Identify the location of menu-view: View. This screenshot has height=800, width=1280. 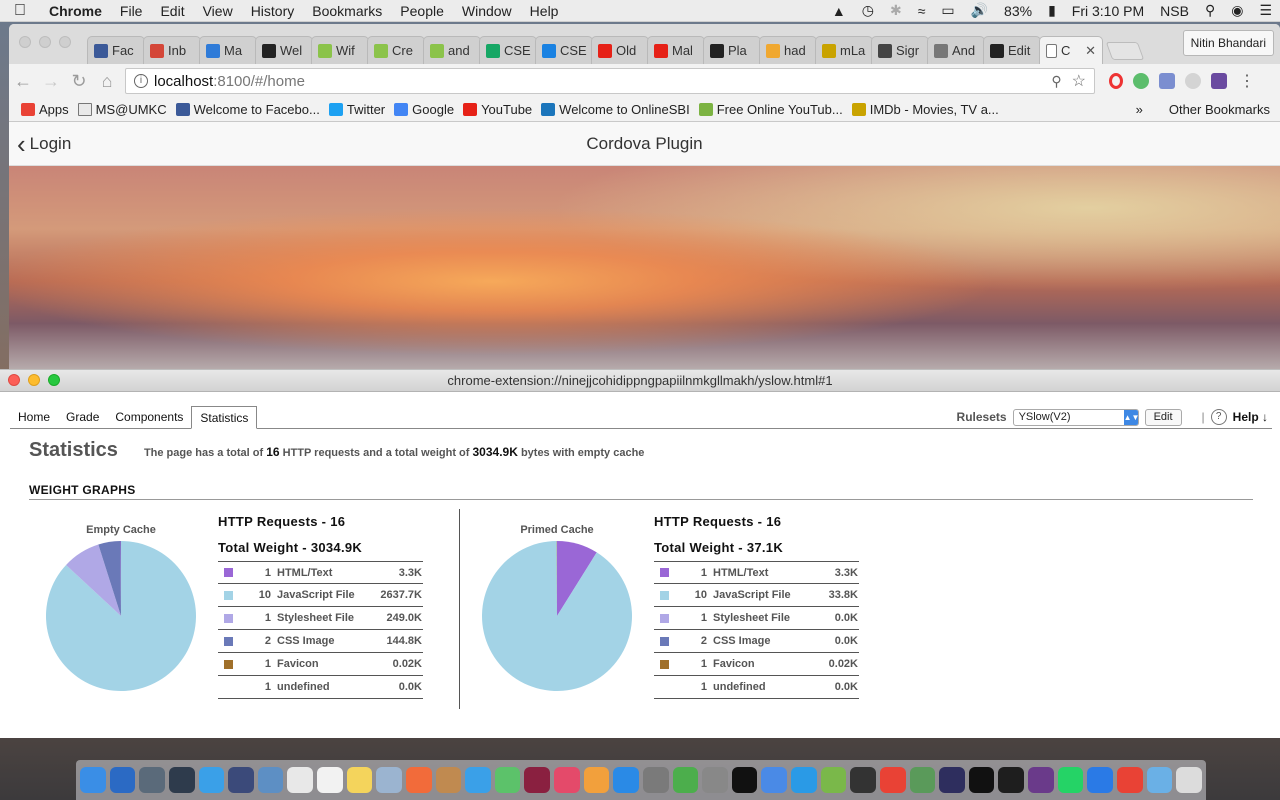
(218, 11).